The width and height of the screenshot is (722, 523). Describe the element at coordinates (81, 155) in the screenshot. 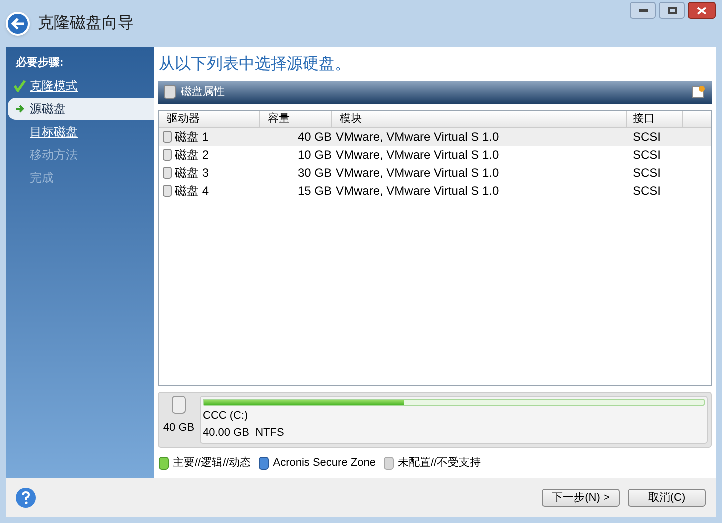

I see `sidebar-step: 移动方法` at that location.